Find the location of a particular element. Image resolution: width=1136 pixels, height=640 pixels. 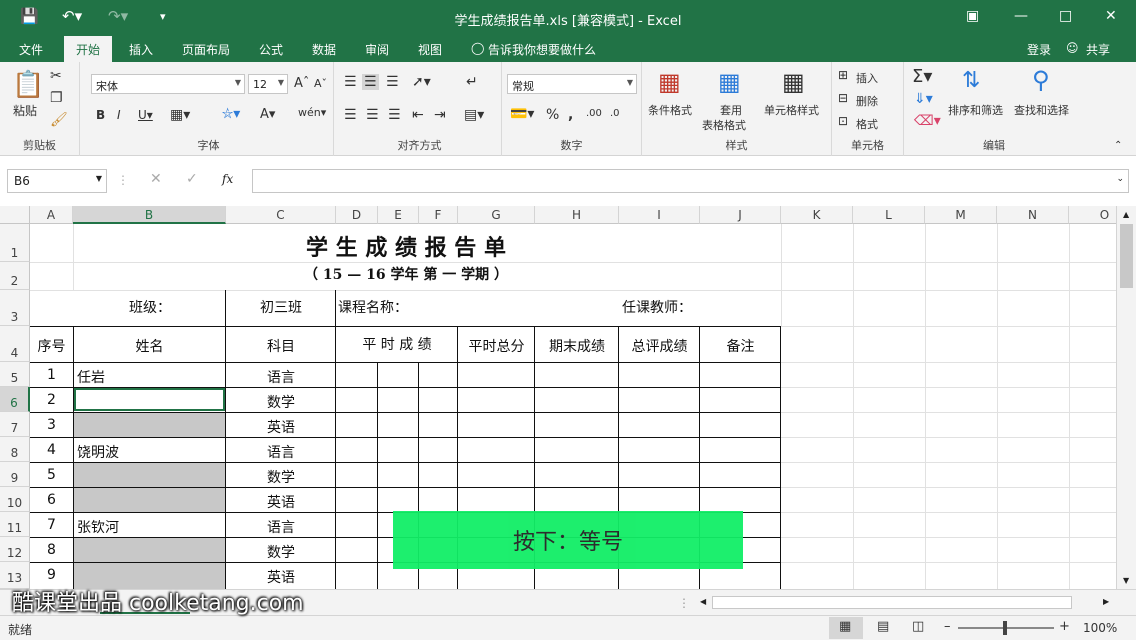

align-center-icon: ☰ is located at coordinates (372, 115).